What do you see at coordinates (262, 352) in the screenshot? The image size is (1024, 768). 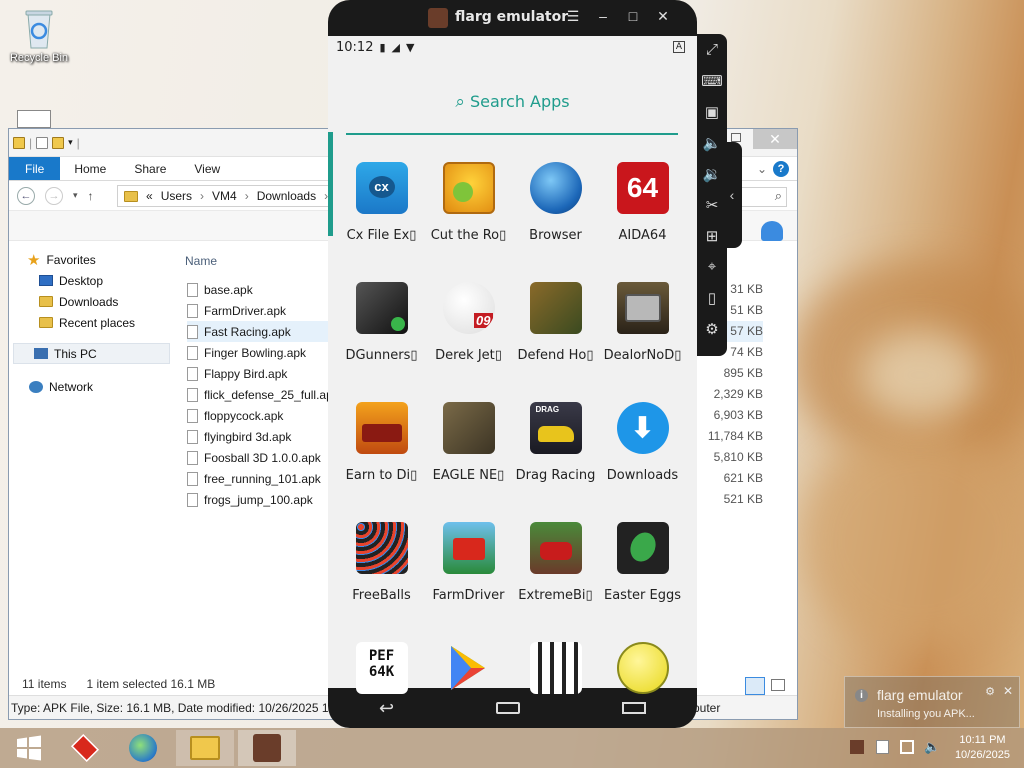 I see `table-row: Finger Bowling.apk` at bounding box center [262, 352].